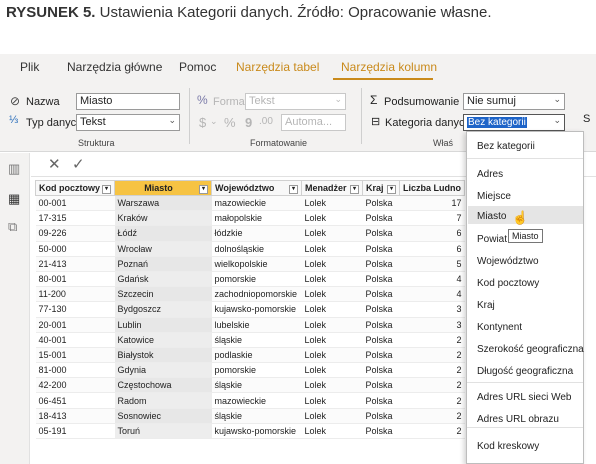  I want to click on table-cell: Katowice, so click(163, 340).